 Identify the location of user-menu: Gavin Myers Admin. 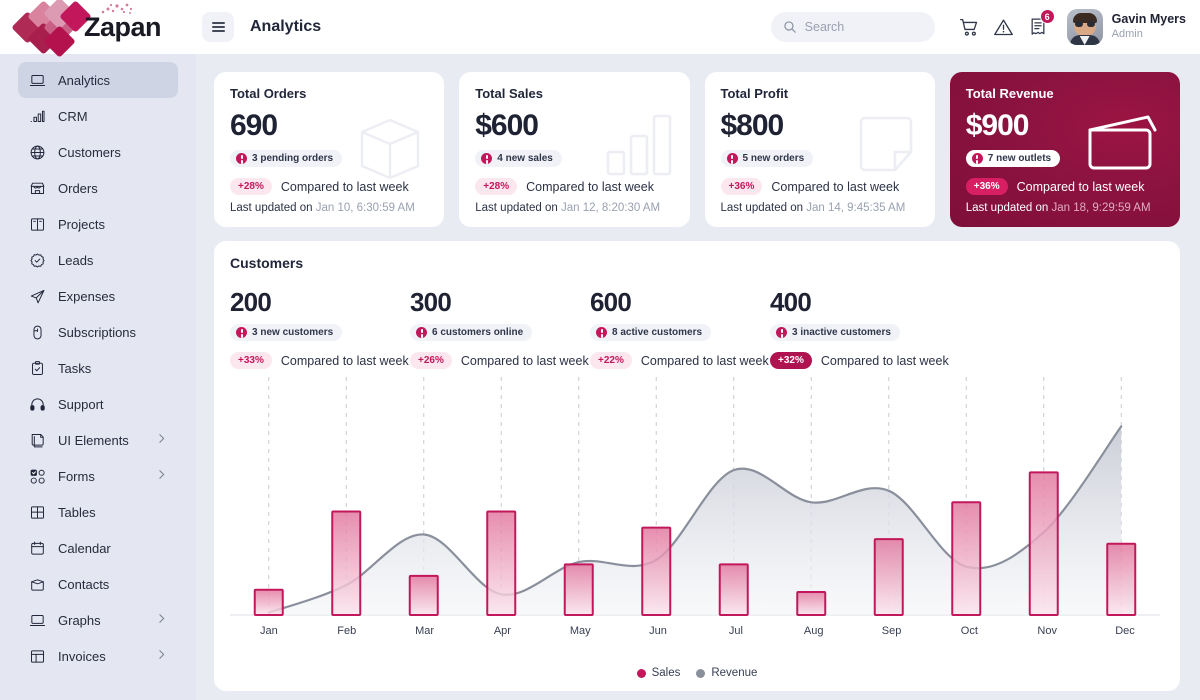
(1126, 27).